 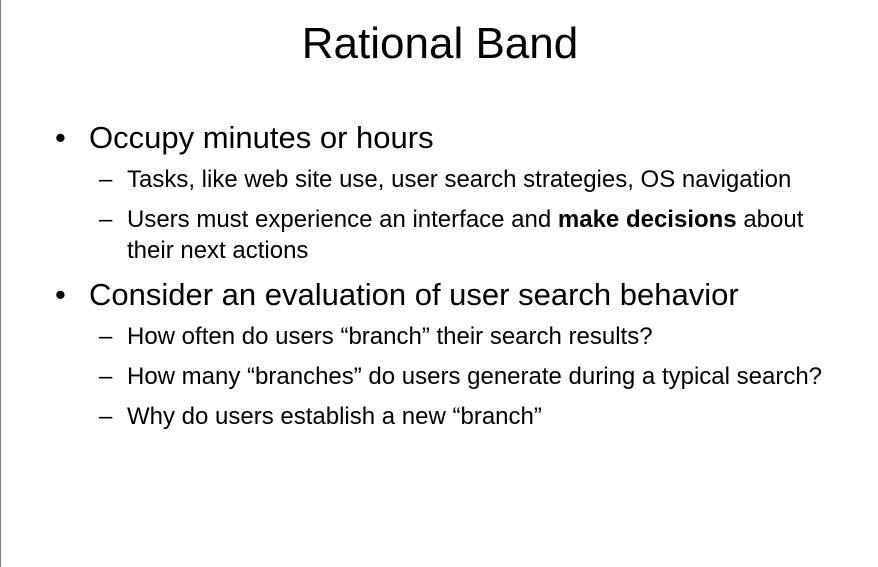 I want to click on sub-bullet-item: – Why do users establish a new “branch”, so click(x=453, y=416).